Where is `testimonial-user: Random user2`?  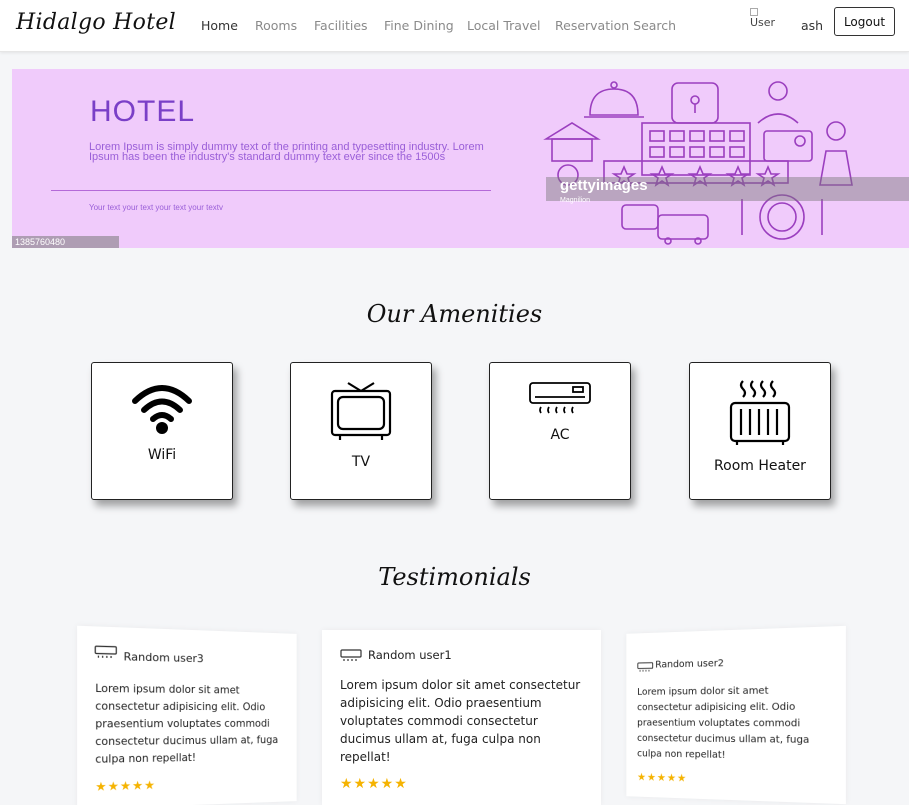
testimonial-user: Random user2 is located at coordinates (689, 664).